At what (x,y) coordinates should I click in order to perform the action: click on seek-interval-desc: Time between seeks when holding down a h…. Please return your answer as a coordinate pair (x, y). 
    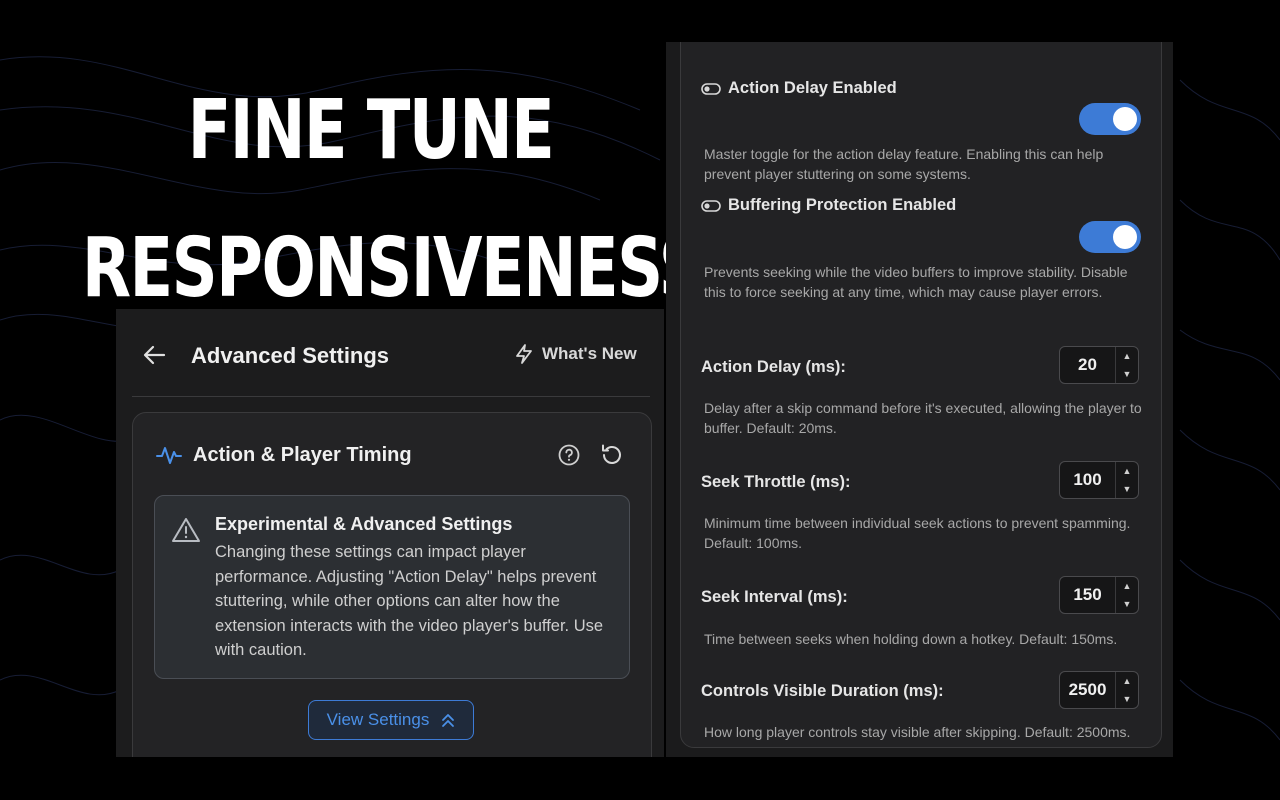
    Looking at the image, I should click on (911, 639).